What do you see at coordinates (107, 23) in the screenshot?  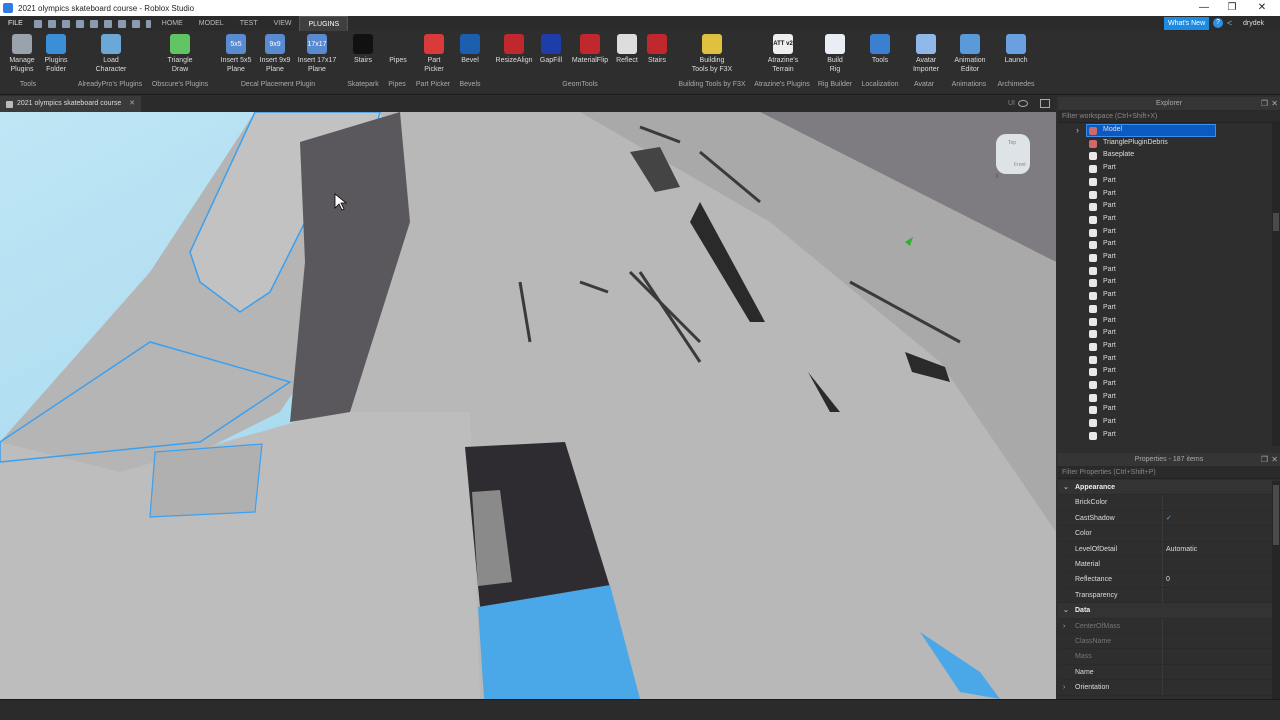 I see `paste-icon` at bounding box center [107, 23].